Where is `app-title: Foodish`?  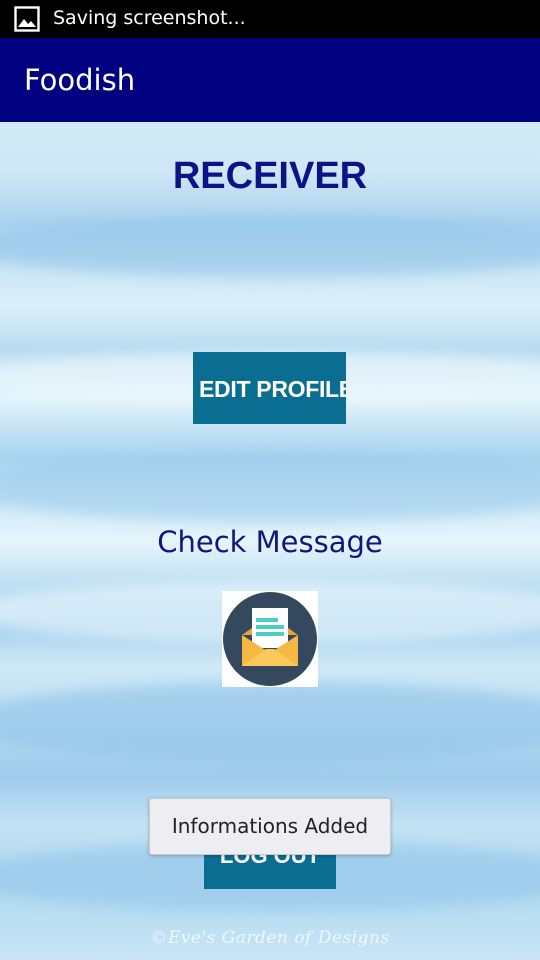 app-title: Foodish is located at coordinates (80, 80).